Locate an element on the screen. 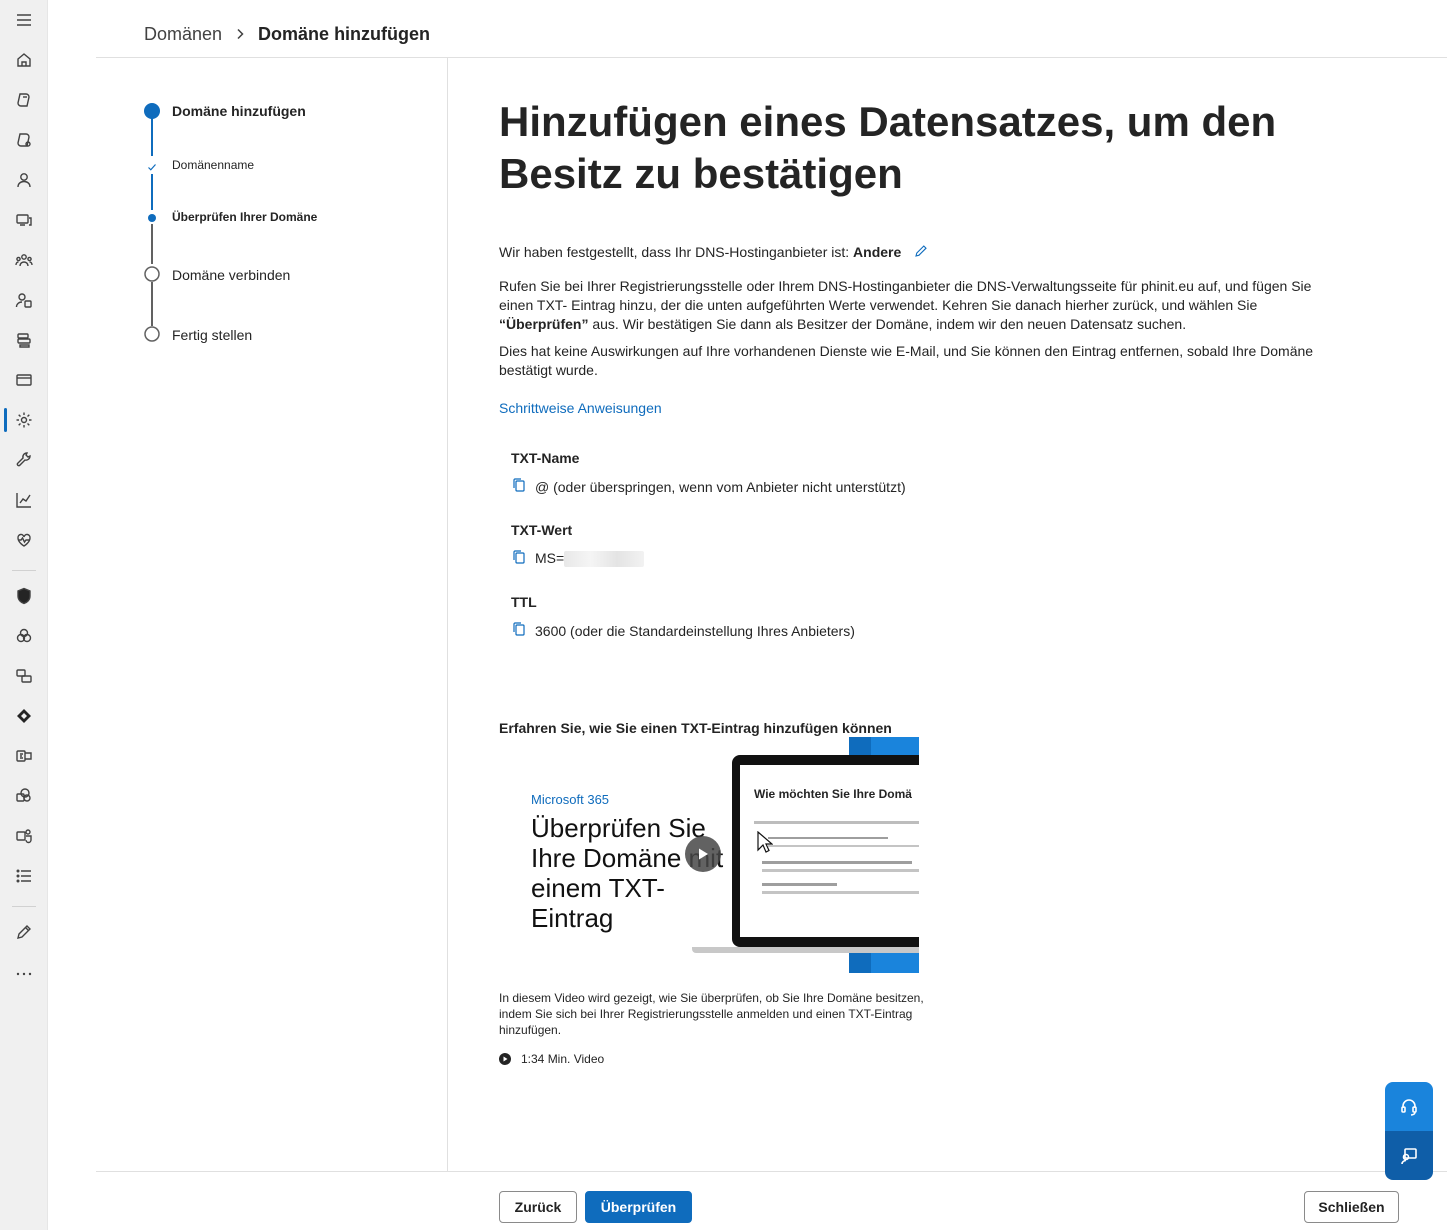  feedback-icon is located at coordinates (1409, 1155).